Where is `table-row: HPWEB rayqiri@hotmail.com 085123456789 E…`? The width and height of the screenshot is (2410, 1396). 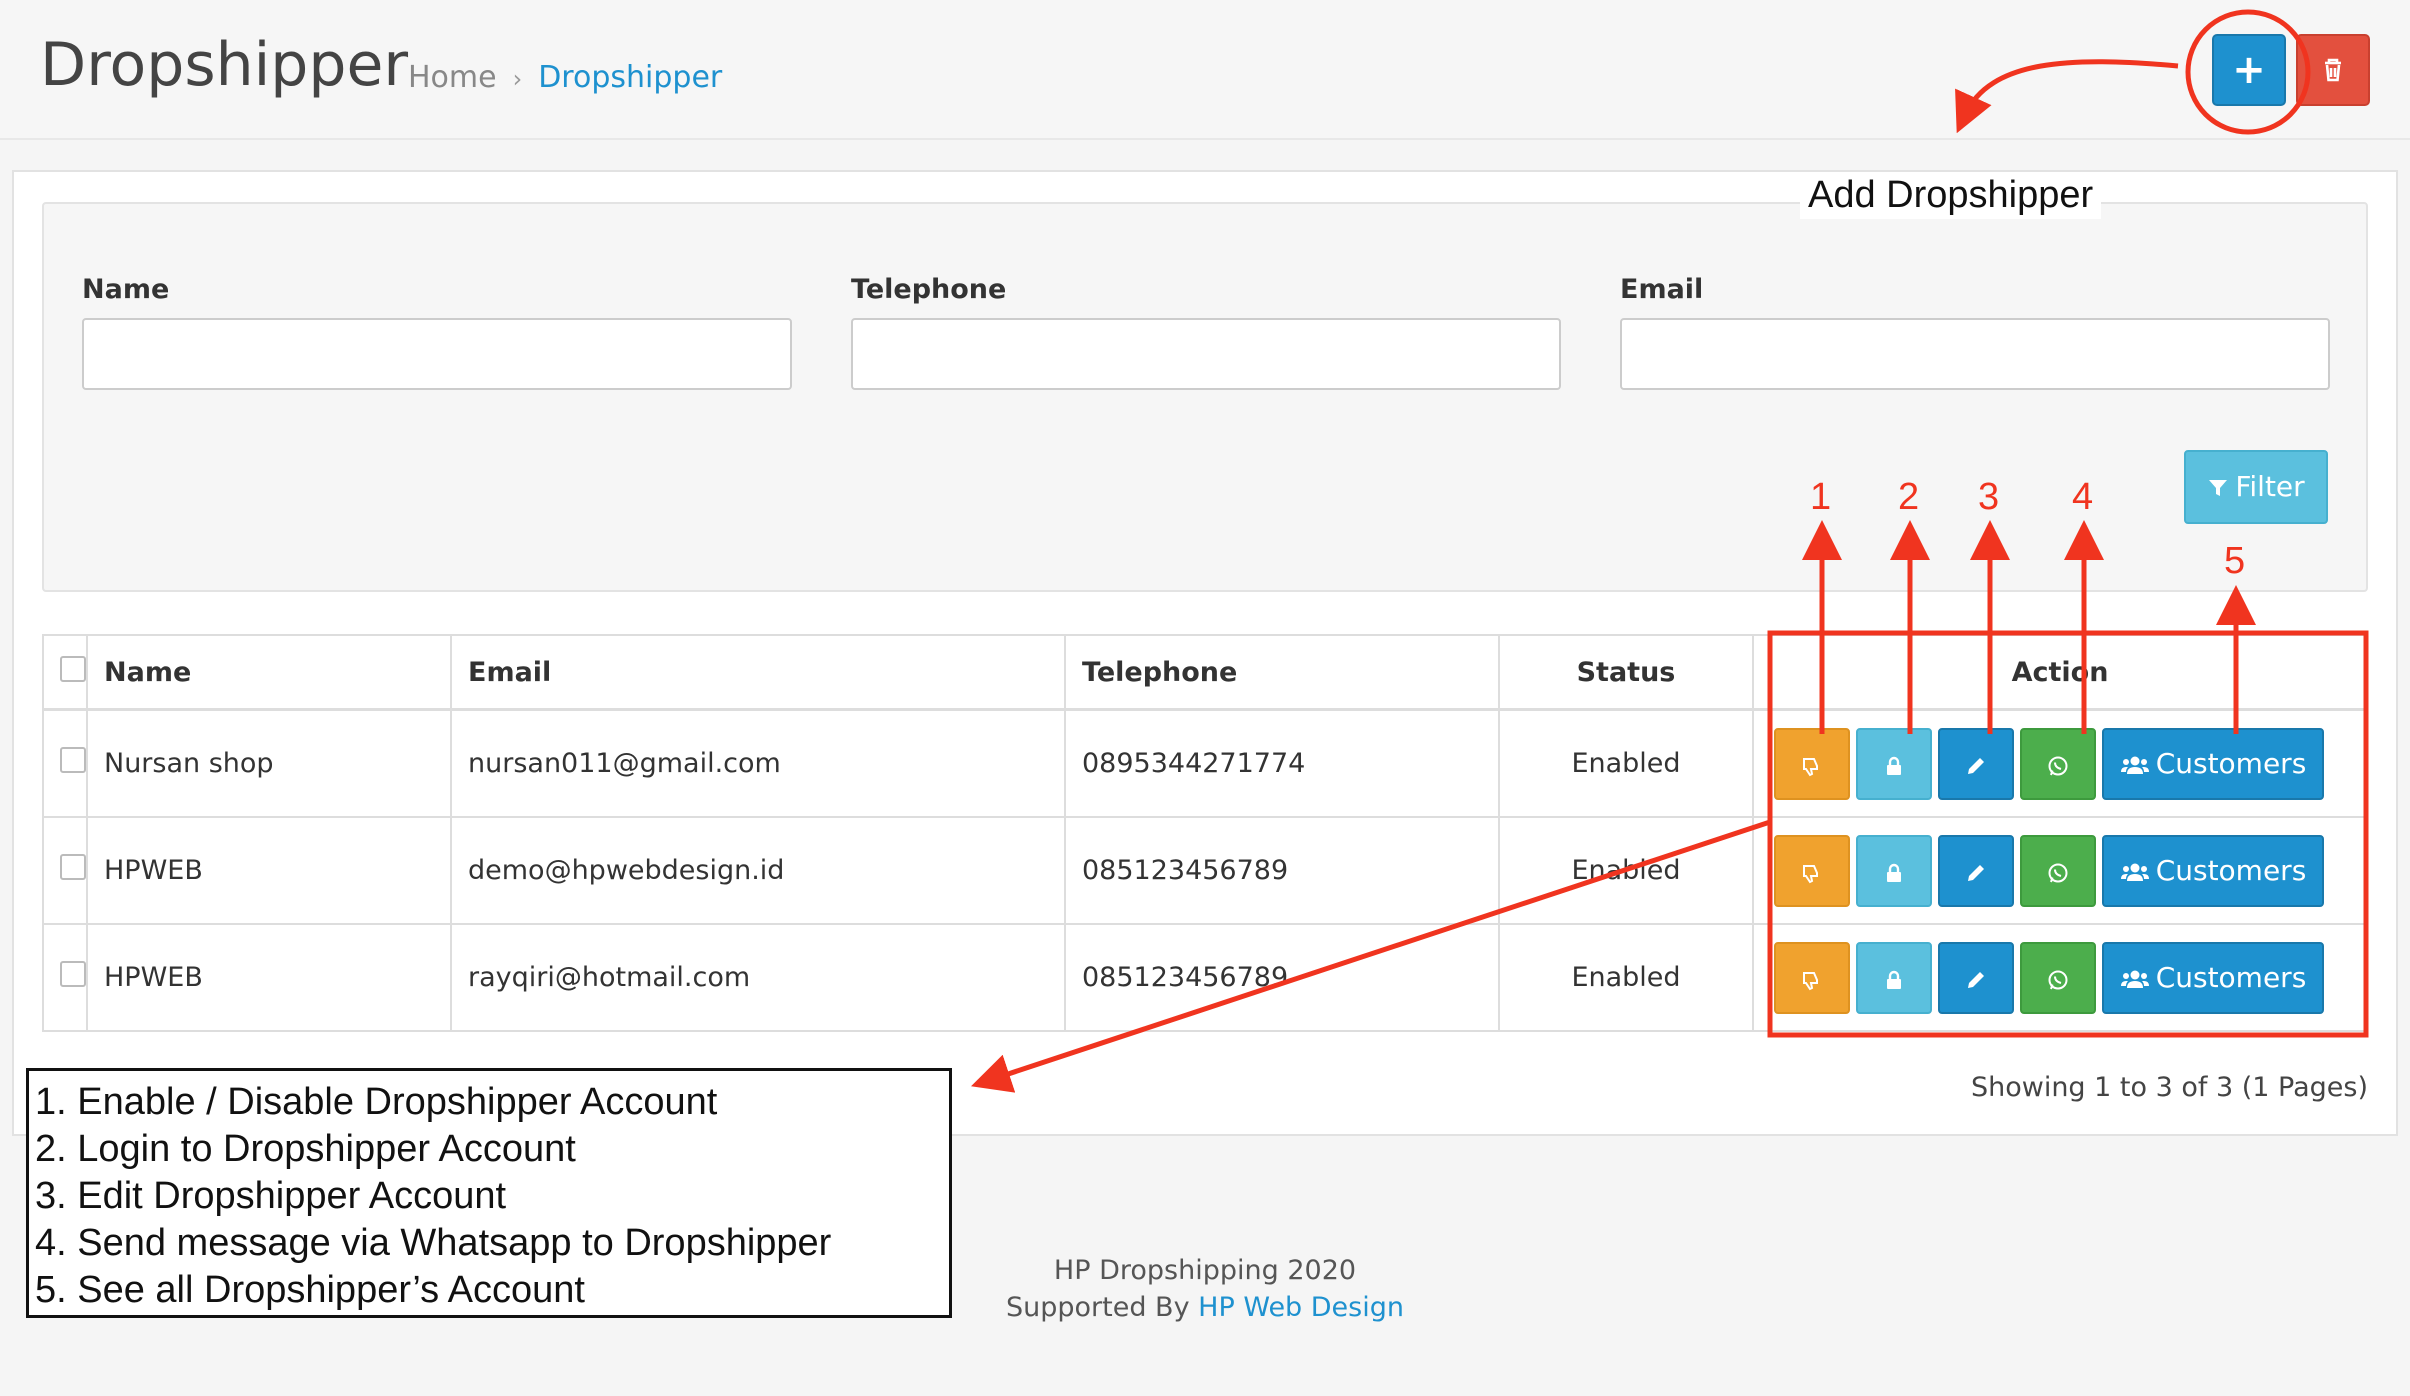
table-row: HPWEB rayqiri@hotmail.com 085123456789 E… is located at coordinates (1205, 977).